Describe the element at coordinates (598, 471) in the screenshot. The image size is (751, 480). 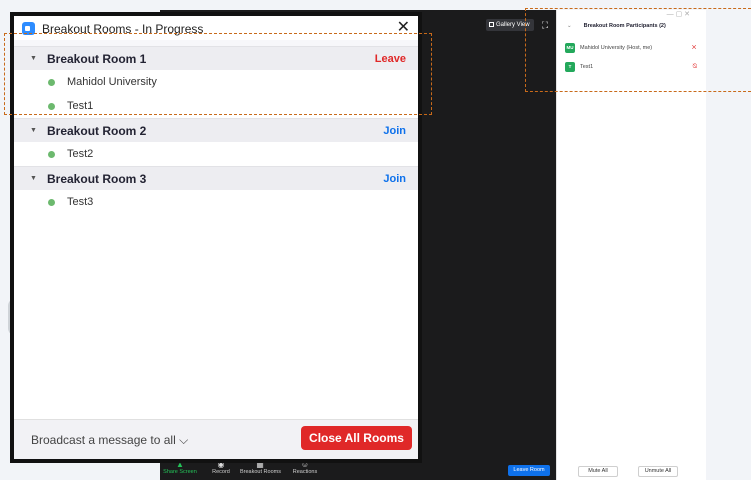
I see `mute-all-button: Mute All` at that location.